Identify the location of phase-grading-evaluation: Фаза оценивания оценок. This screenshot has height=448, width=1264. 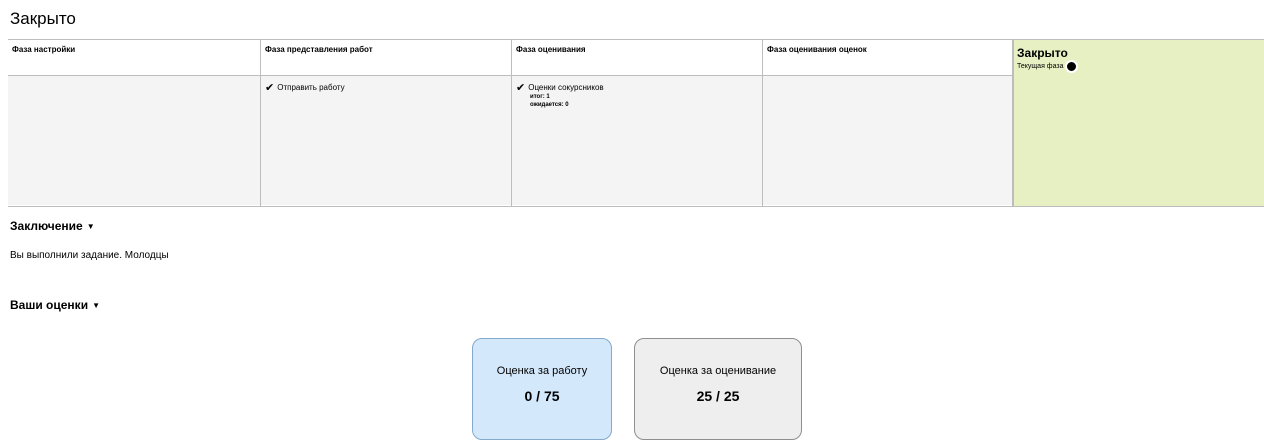
(887, 123).